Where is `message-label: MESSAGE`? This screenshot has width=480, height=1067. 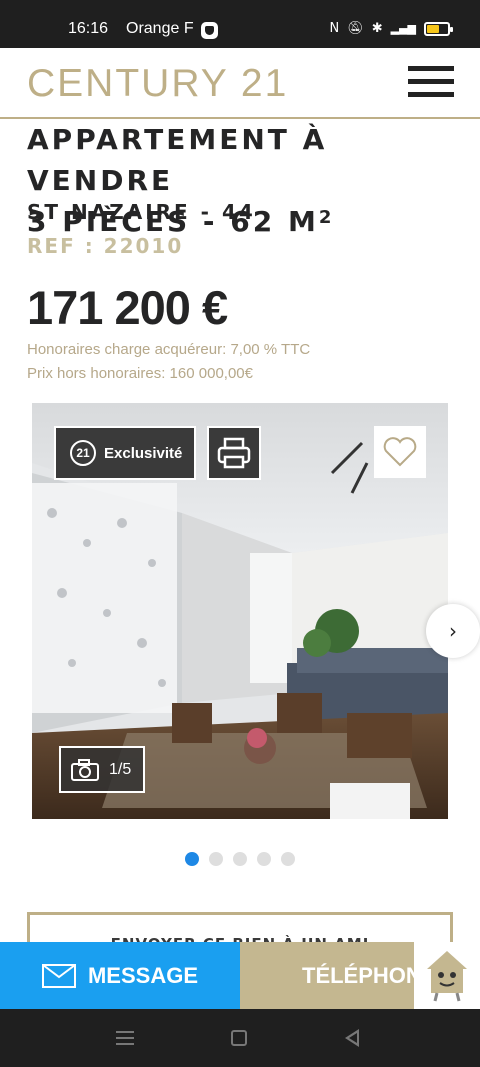 message-label: MESSAGE is located at coordinates (143, 975).